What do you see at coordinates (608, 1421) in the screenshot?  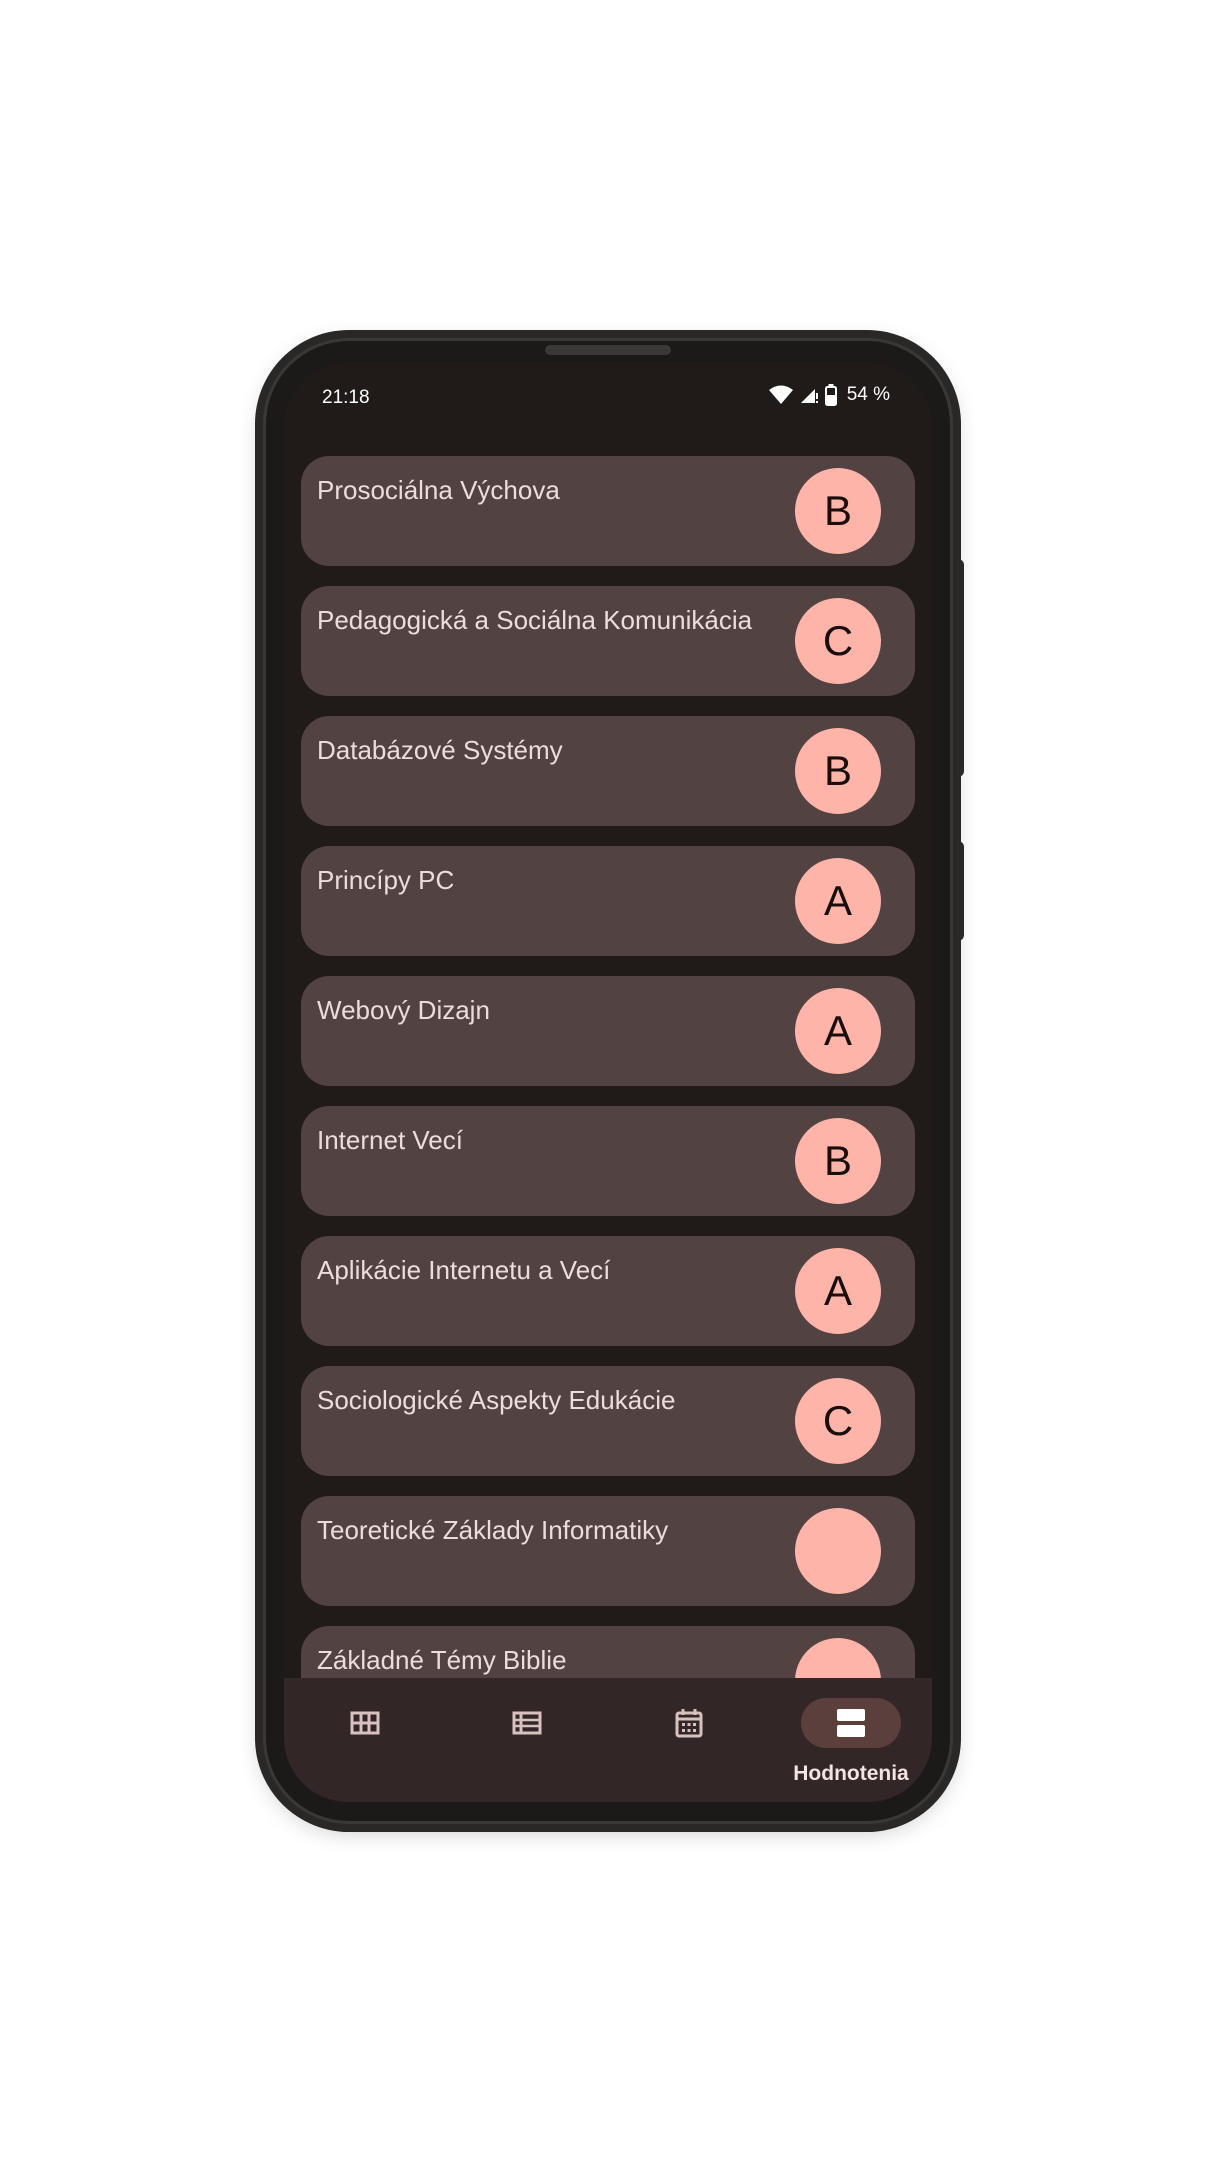 I see `grade-card: Sociologické Aspekty Edukácie C` at bounding box center [608, 1421].